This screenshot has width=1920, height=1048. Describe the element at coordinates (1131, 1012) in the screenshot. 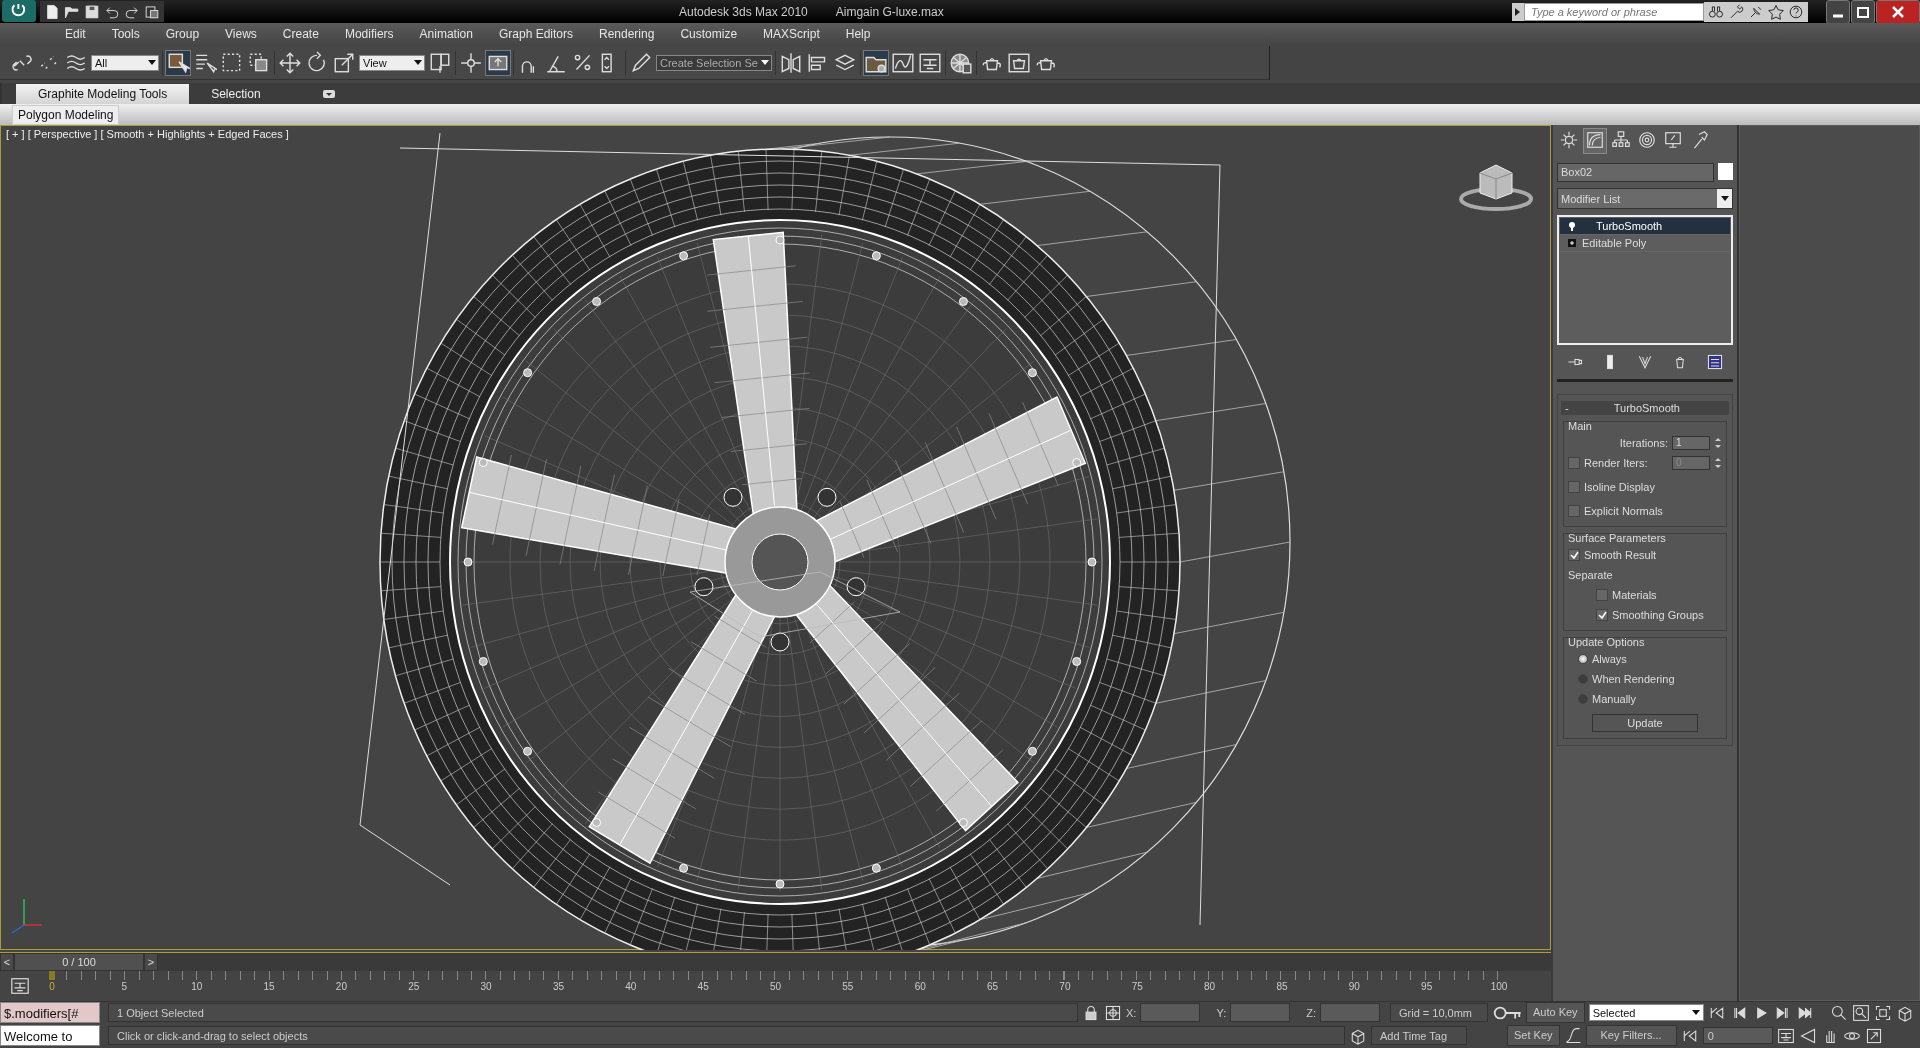

I see `coordinate-label: X:` at that location.